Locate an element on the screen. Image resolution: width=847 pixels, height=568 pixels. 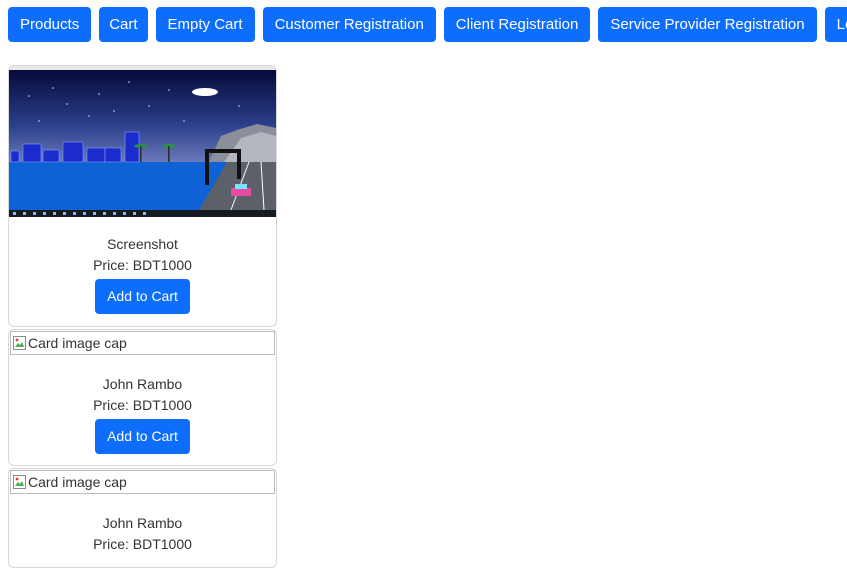
empty-cart-button: Empty Cart is located at coordinates (205, 24).